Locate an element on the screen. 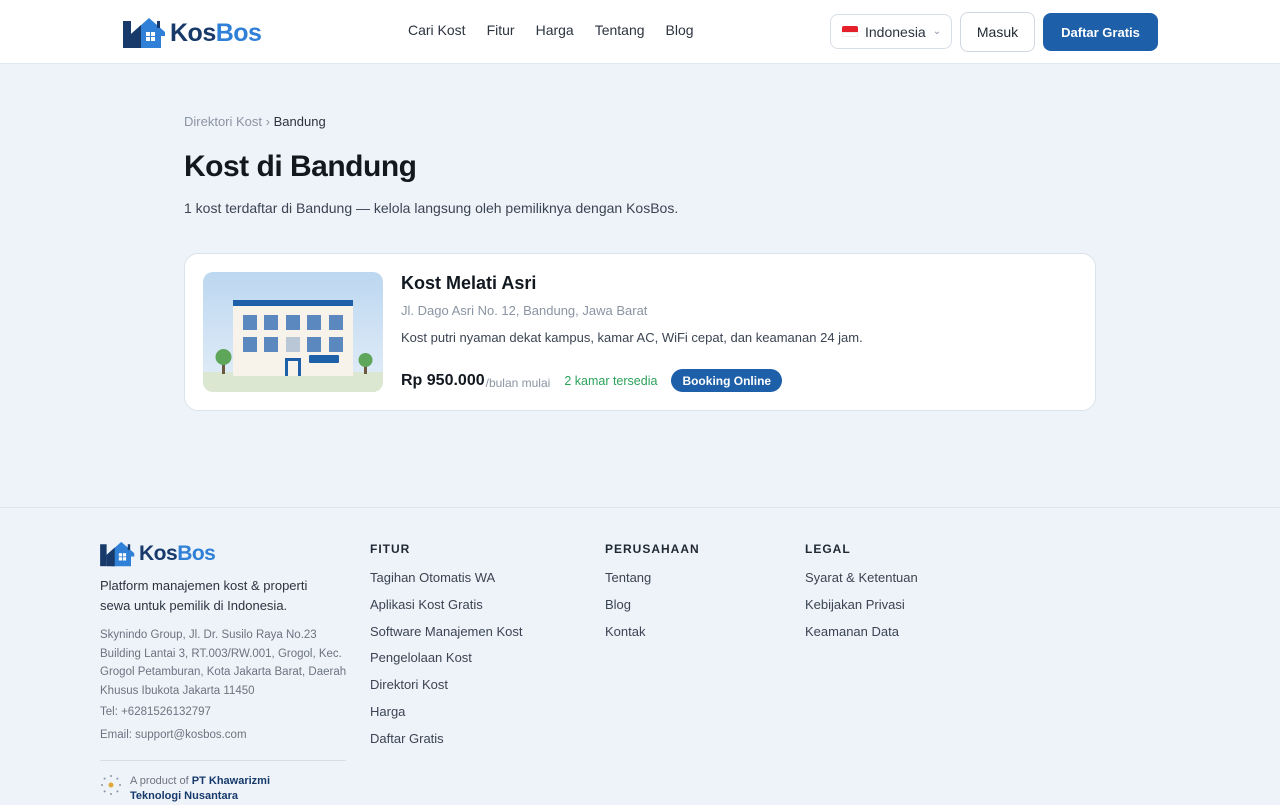 The width and height of the screenshot is (1280, 805). language-selector: Indonesia ⌄ is located at coordinates (891, 31).